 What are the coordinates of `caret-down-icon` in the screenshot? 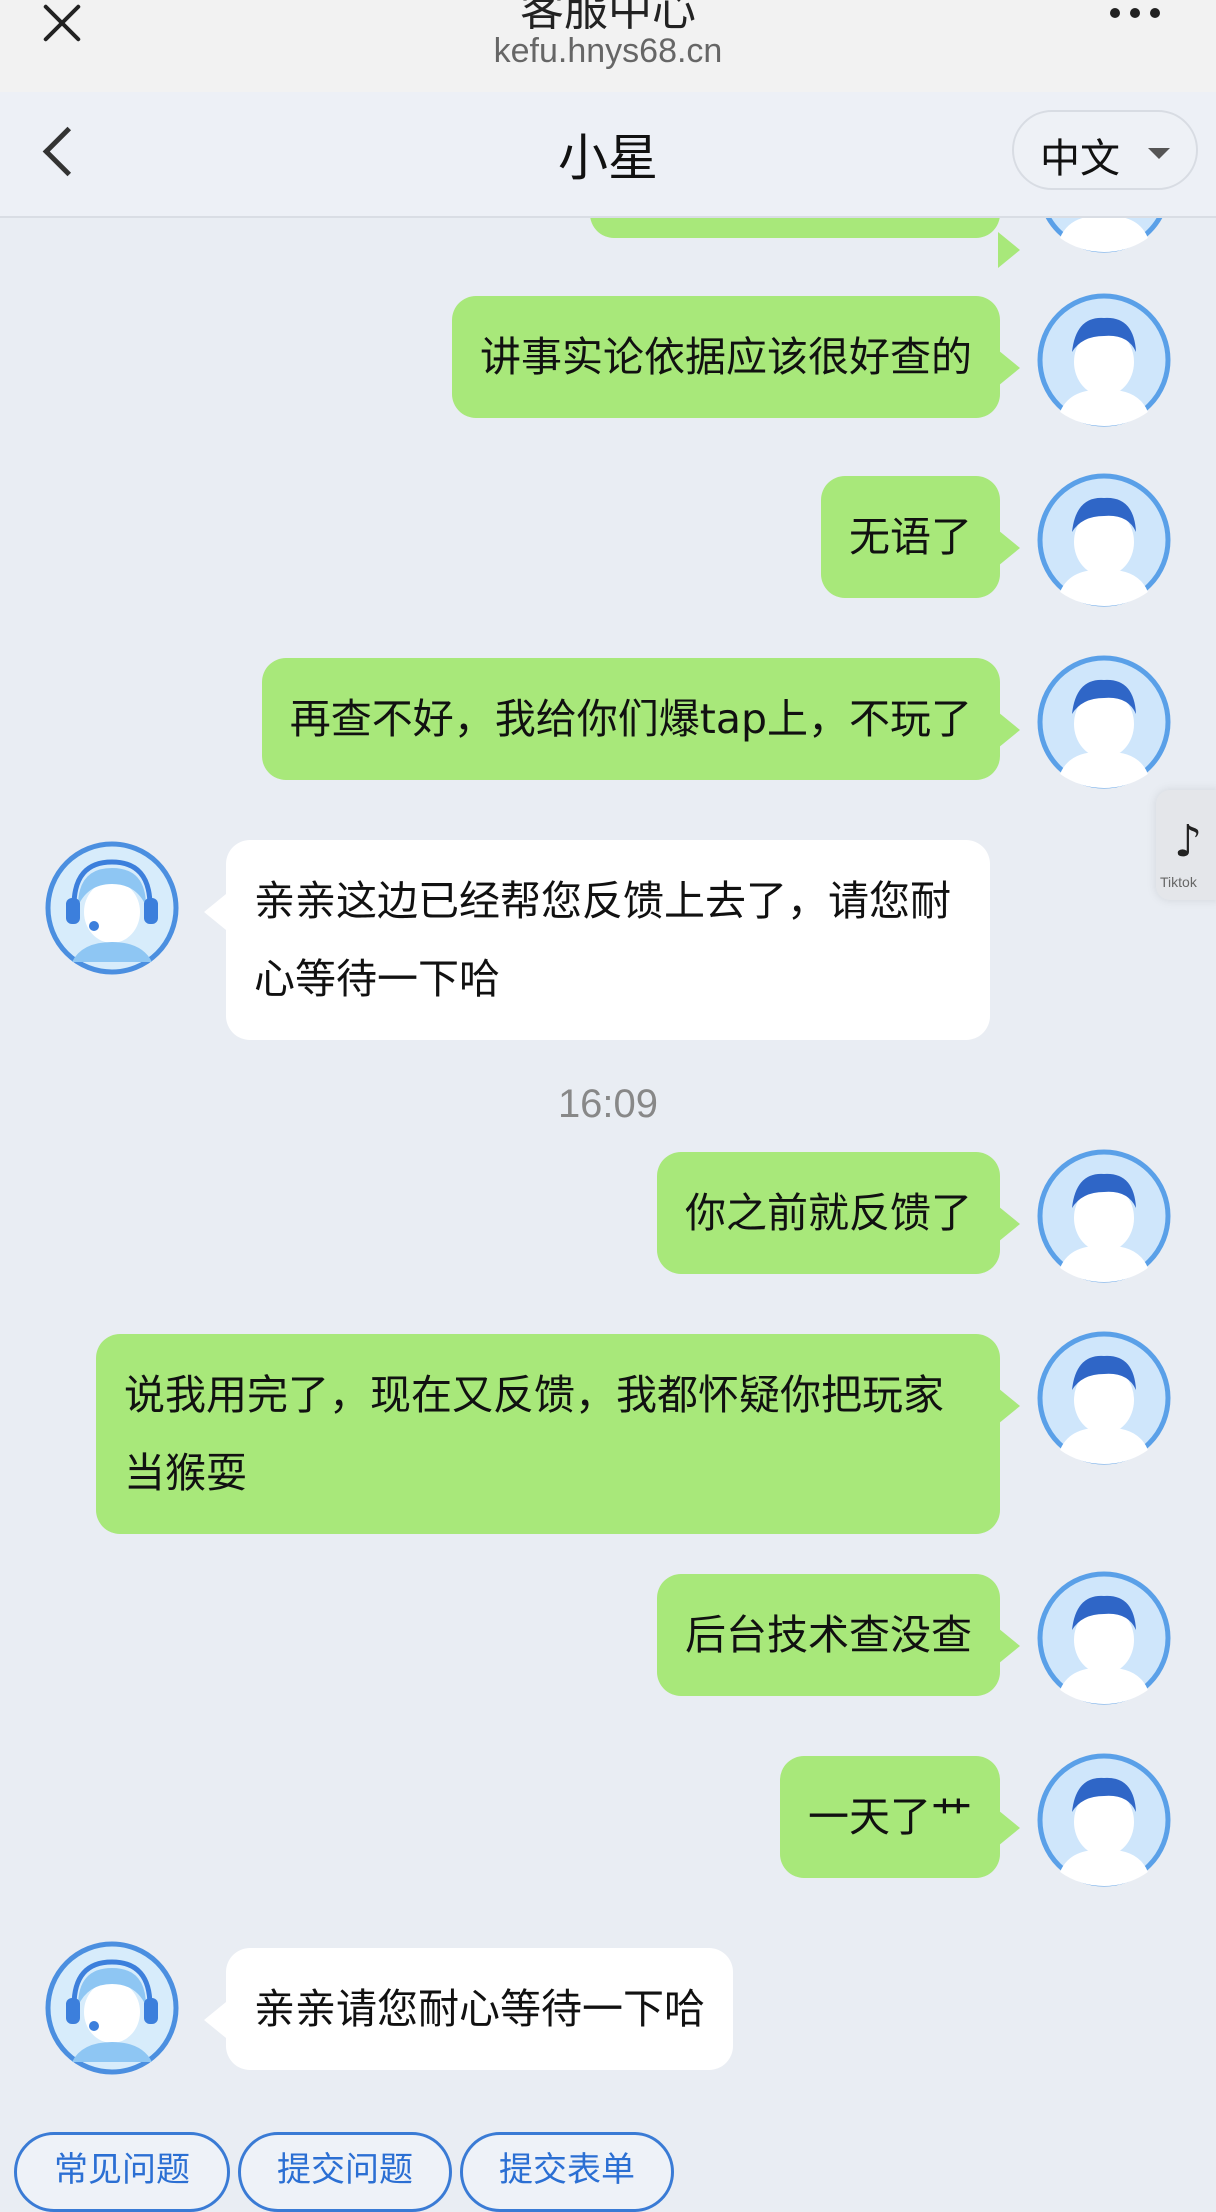 It's located at (1159, 153).